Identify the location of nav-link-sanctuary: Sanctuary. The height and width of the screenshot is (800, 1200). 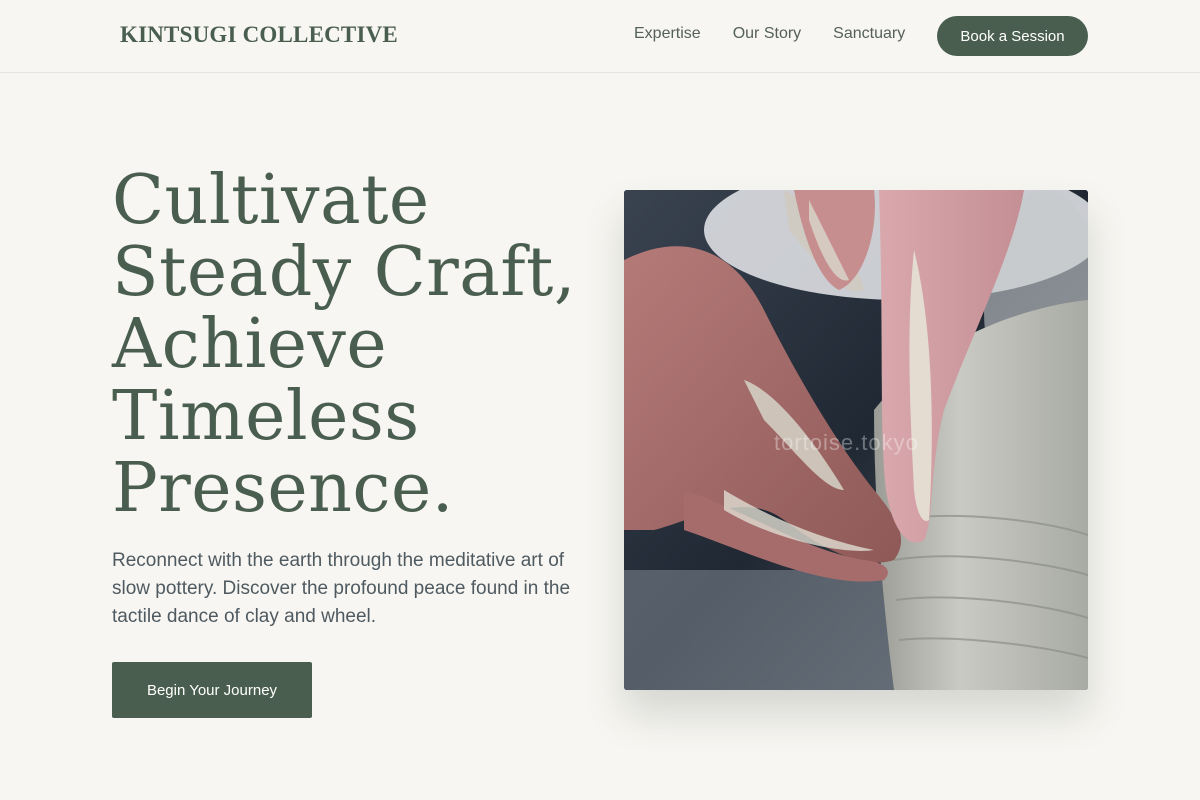
(869, 34).